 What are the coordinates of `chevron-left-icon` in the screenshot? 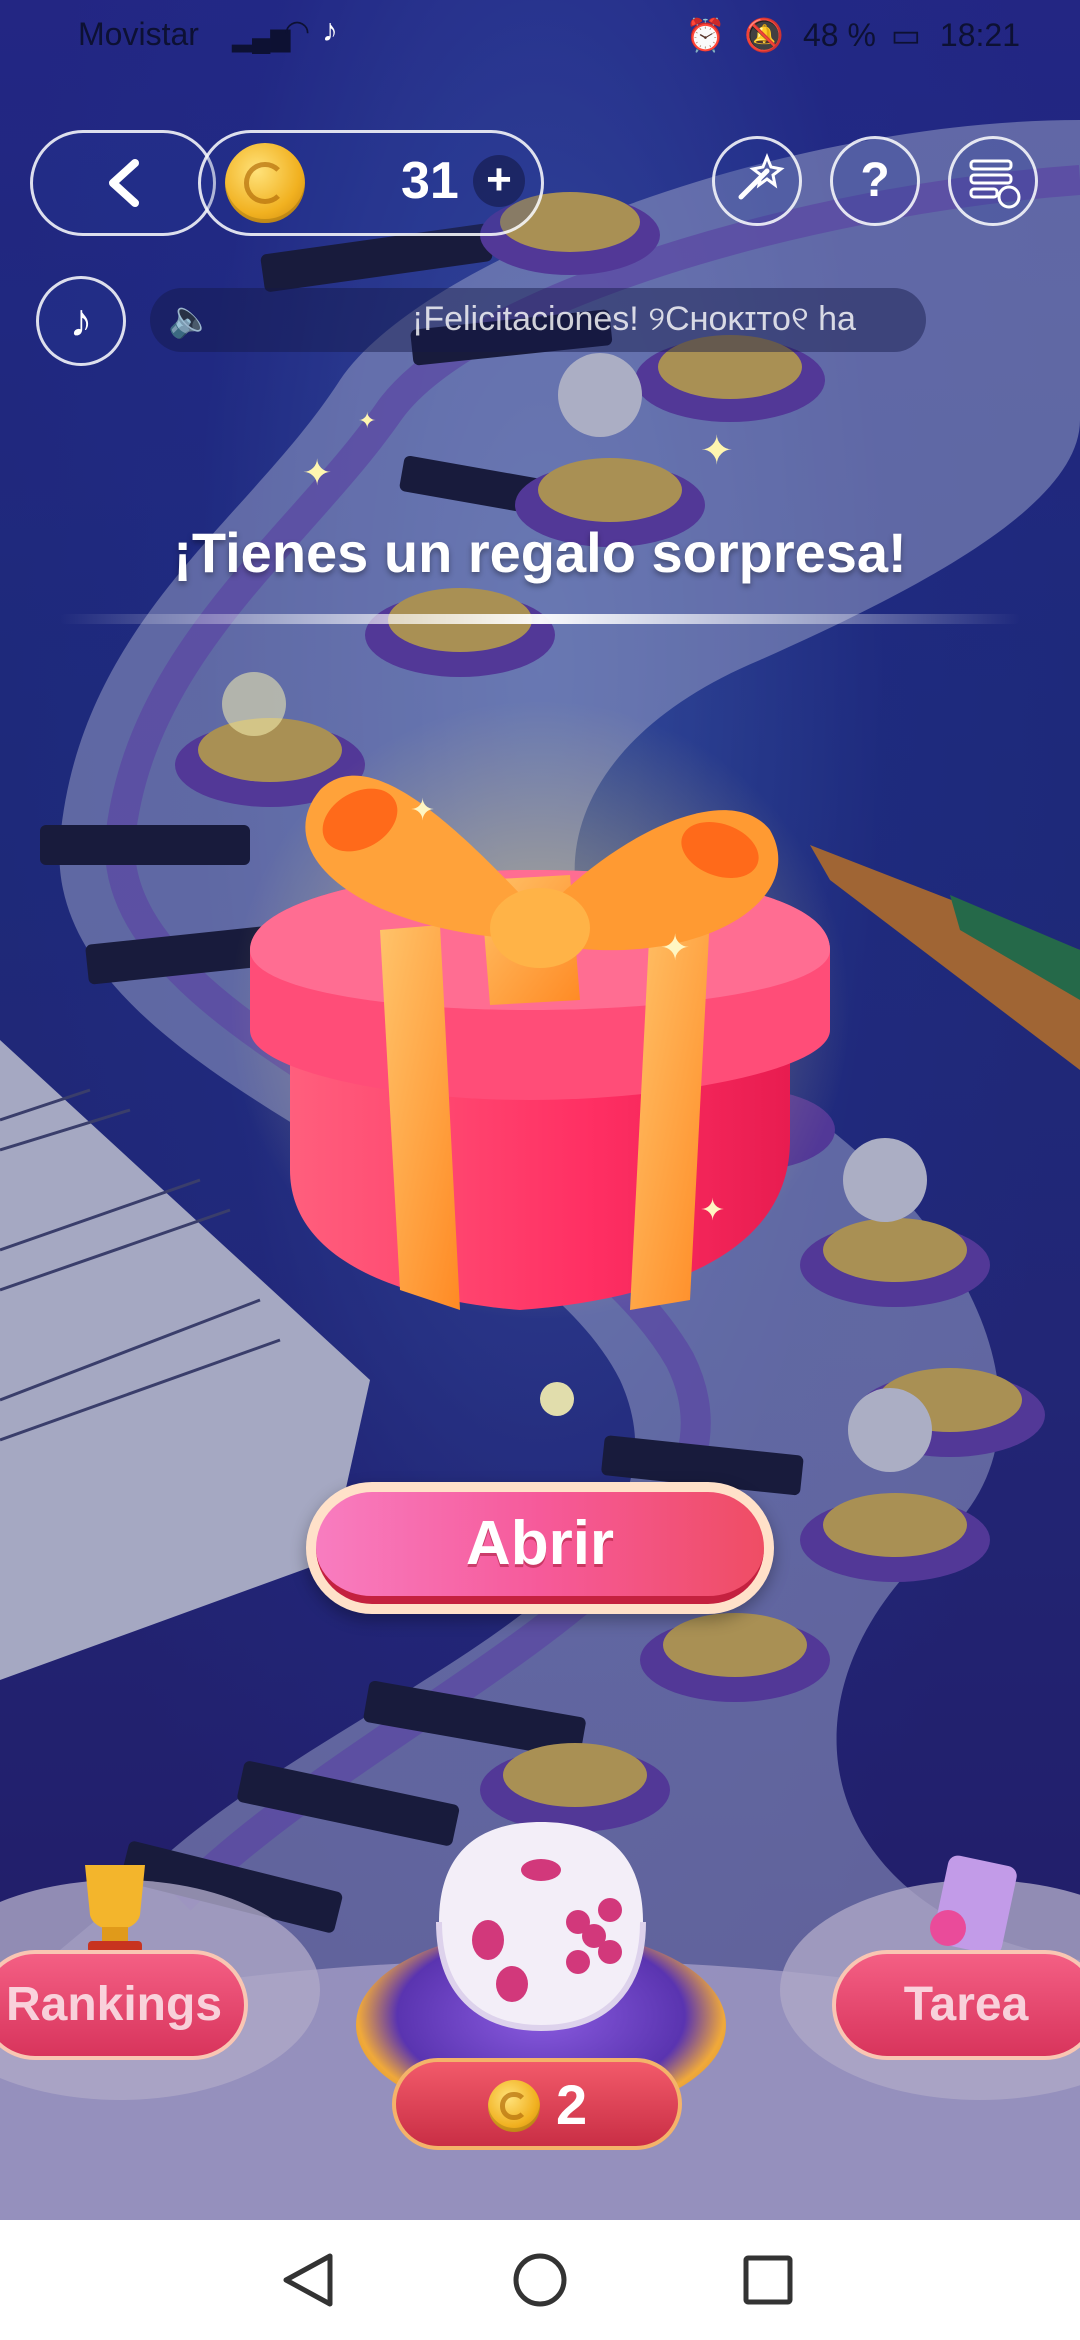 It's located at (124, 183).